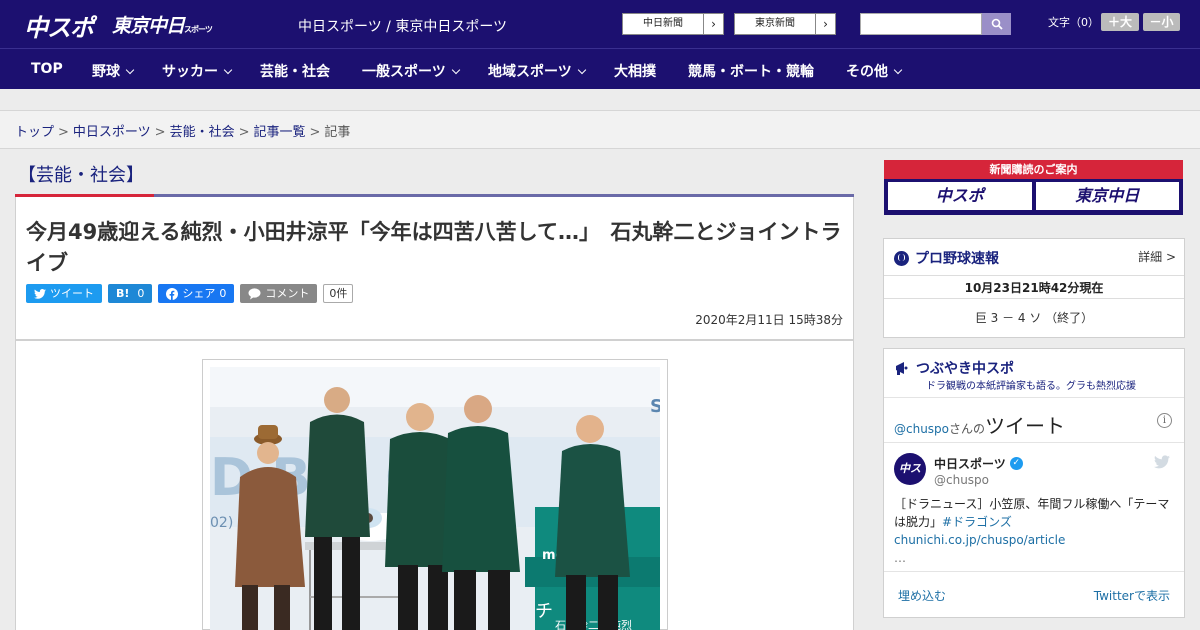 The image size is (1200, 630). What do you see at coordinates (199, 293) in the screenshot?
I see `facebook-share-label: シェア` at bounding box center [199, 293].